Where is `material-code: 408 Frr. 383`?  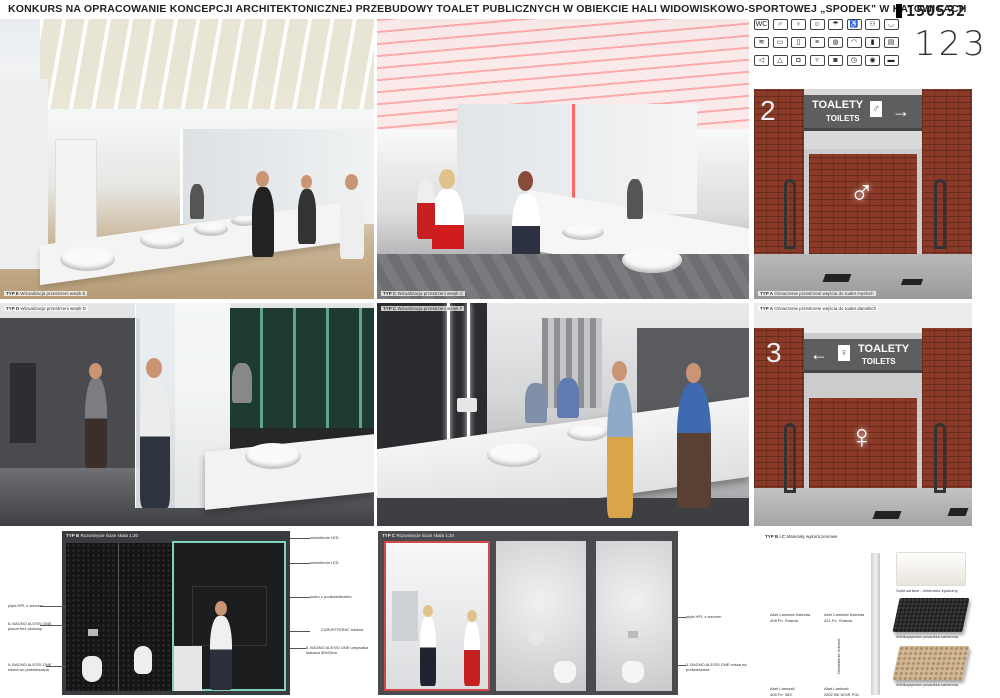
material-code: 408 Frr. 383 is located at coordinates (781, 694).